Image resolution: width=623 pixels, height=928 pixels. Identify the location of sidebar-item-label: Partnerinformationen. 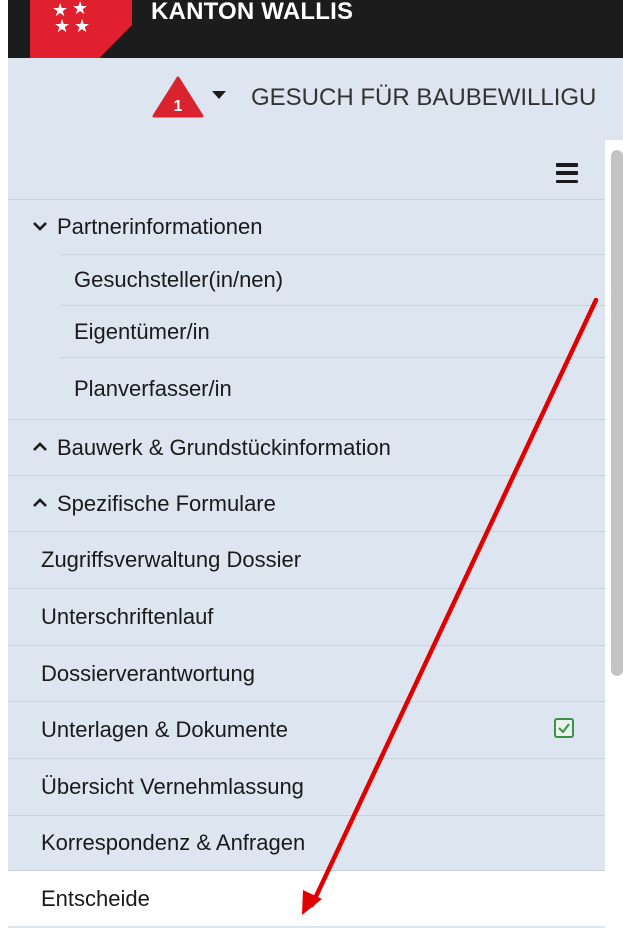
(160, 226).